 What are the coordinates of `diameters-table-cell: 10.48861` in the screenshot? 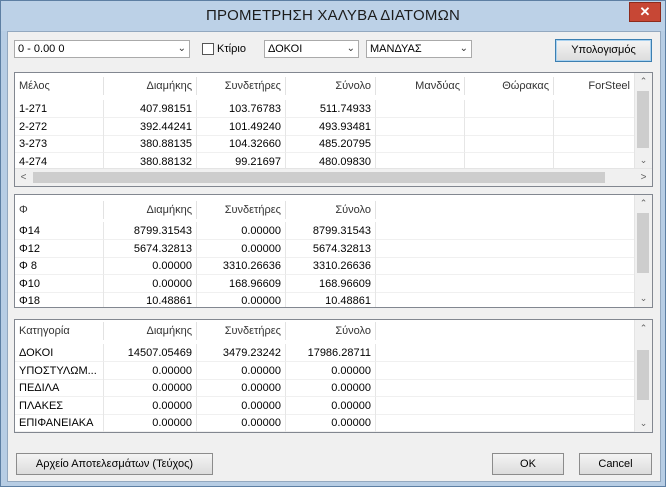 It's located at (150, 299).